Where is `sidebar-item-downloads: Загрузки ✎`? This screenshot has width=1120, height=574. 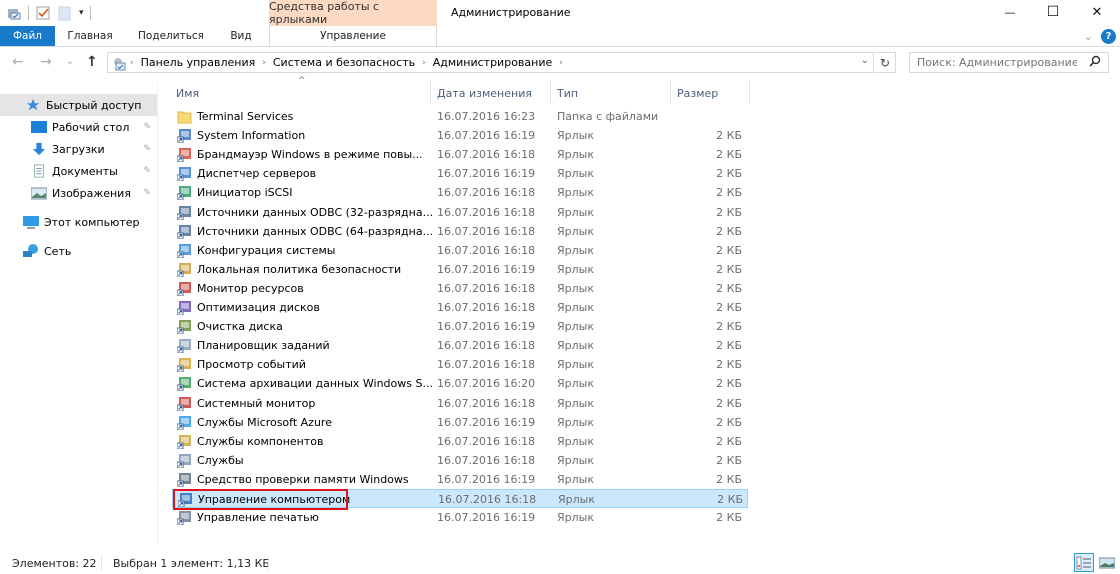
sidebar-item-downloads: Загрузки ✎ is located at coordinates (78, 149).